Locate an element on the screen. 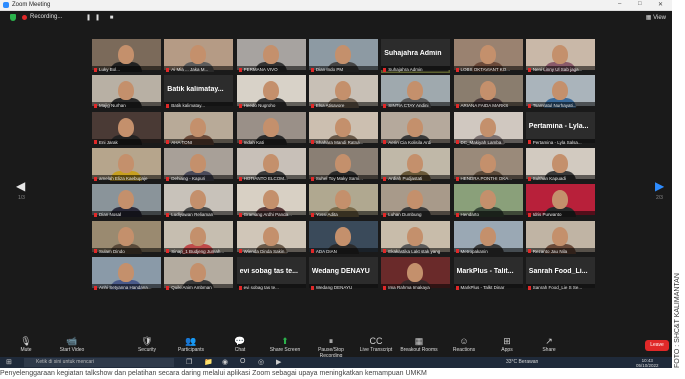 The image size is (685, 379). participant-tile: Yossi Adita is located at coordinates (343, 201).